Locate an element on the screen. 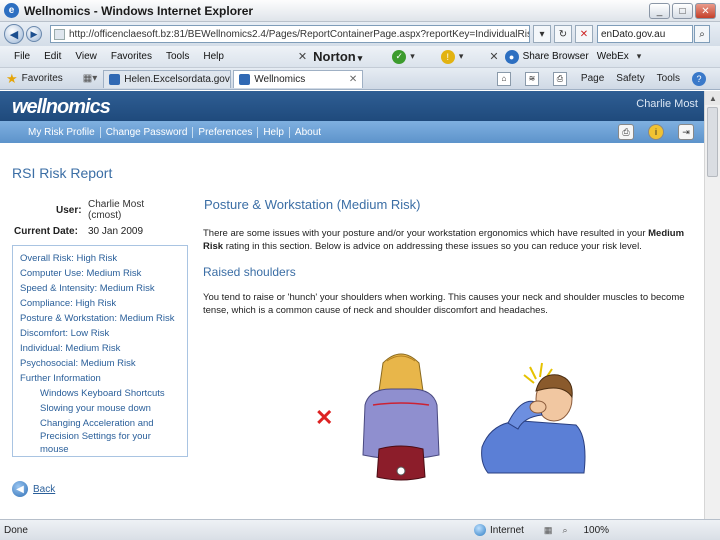  search-input: enDato.gov.au is located at coordinates (645, 34).